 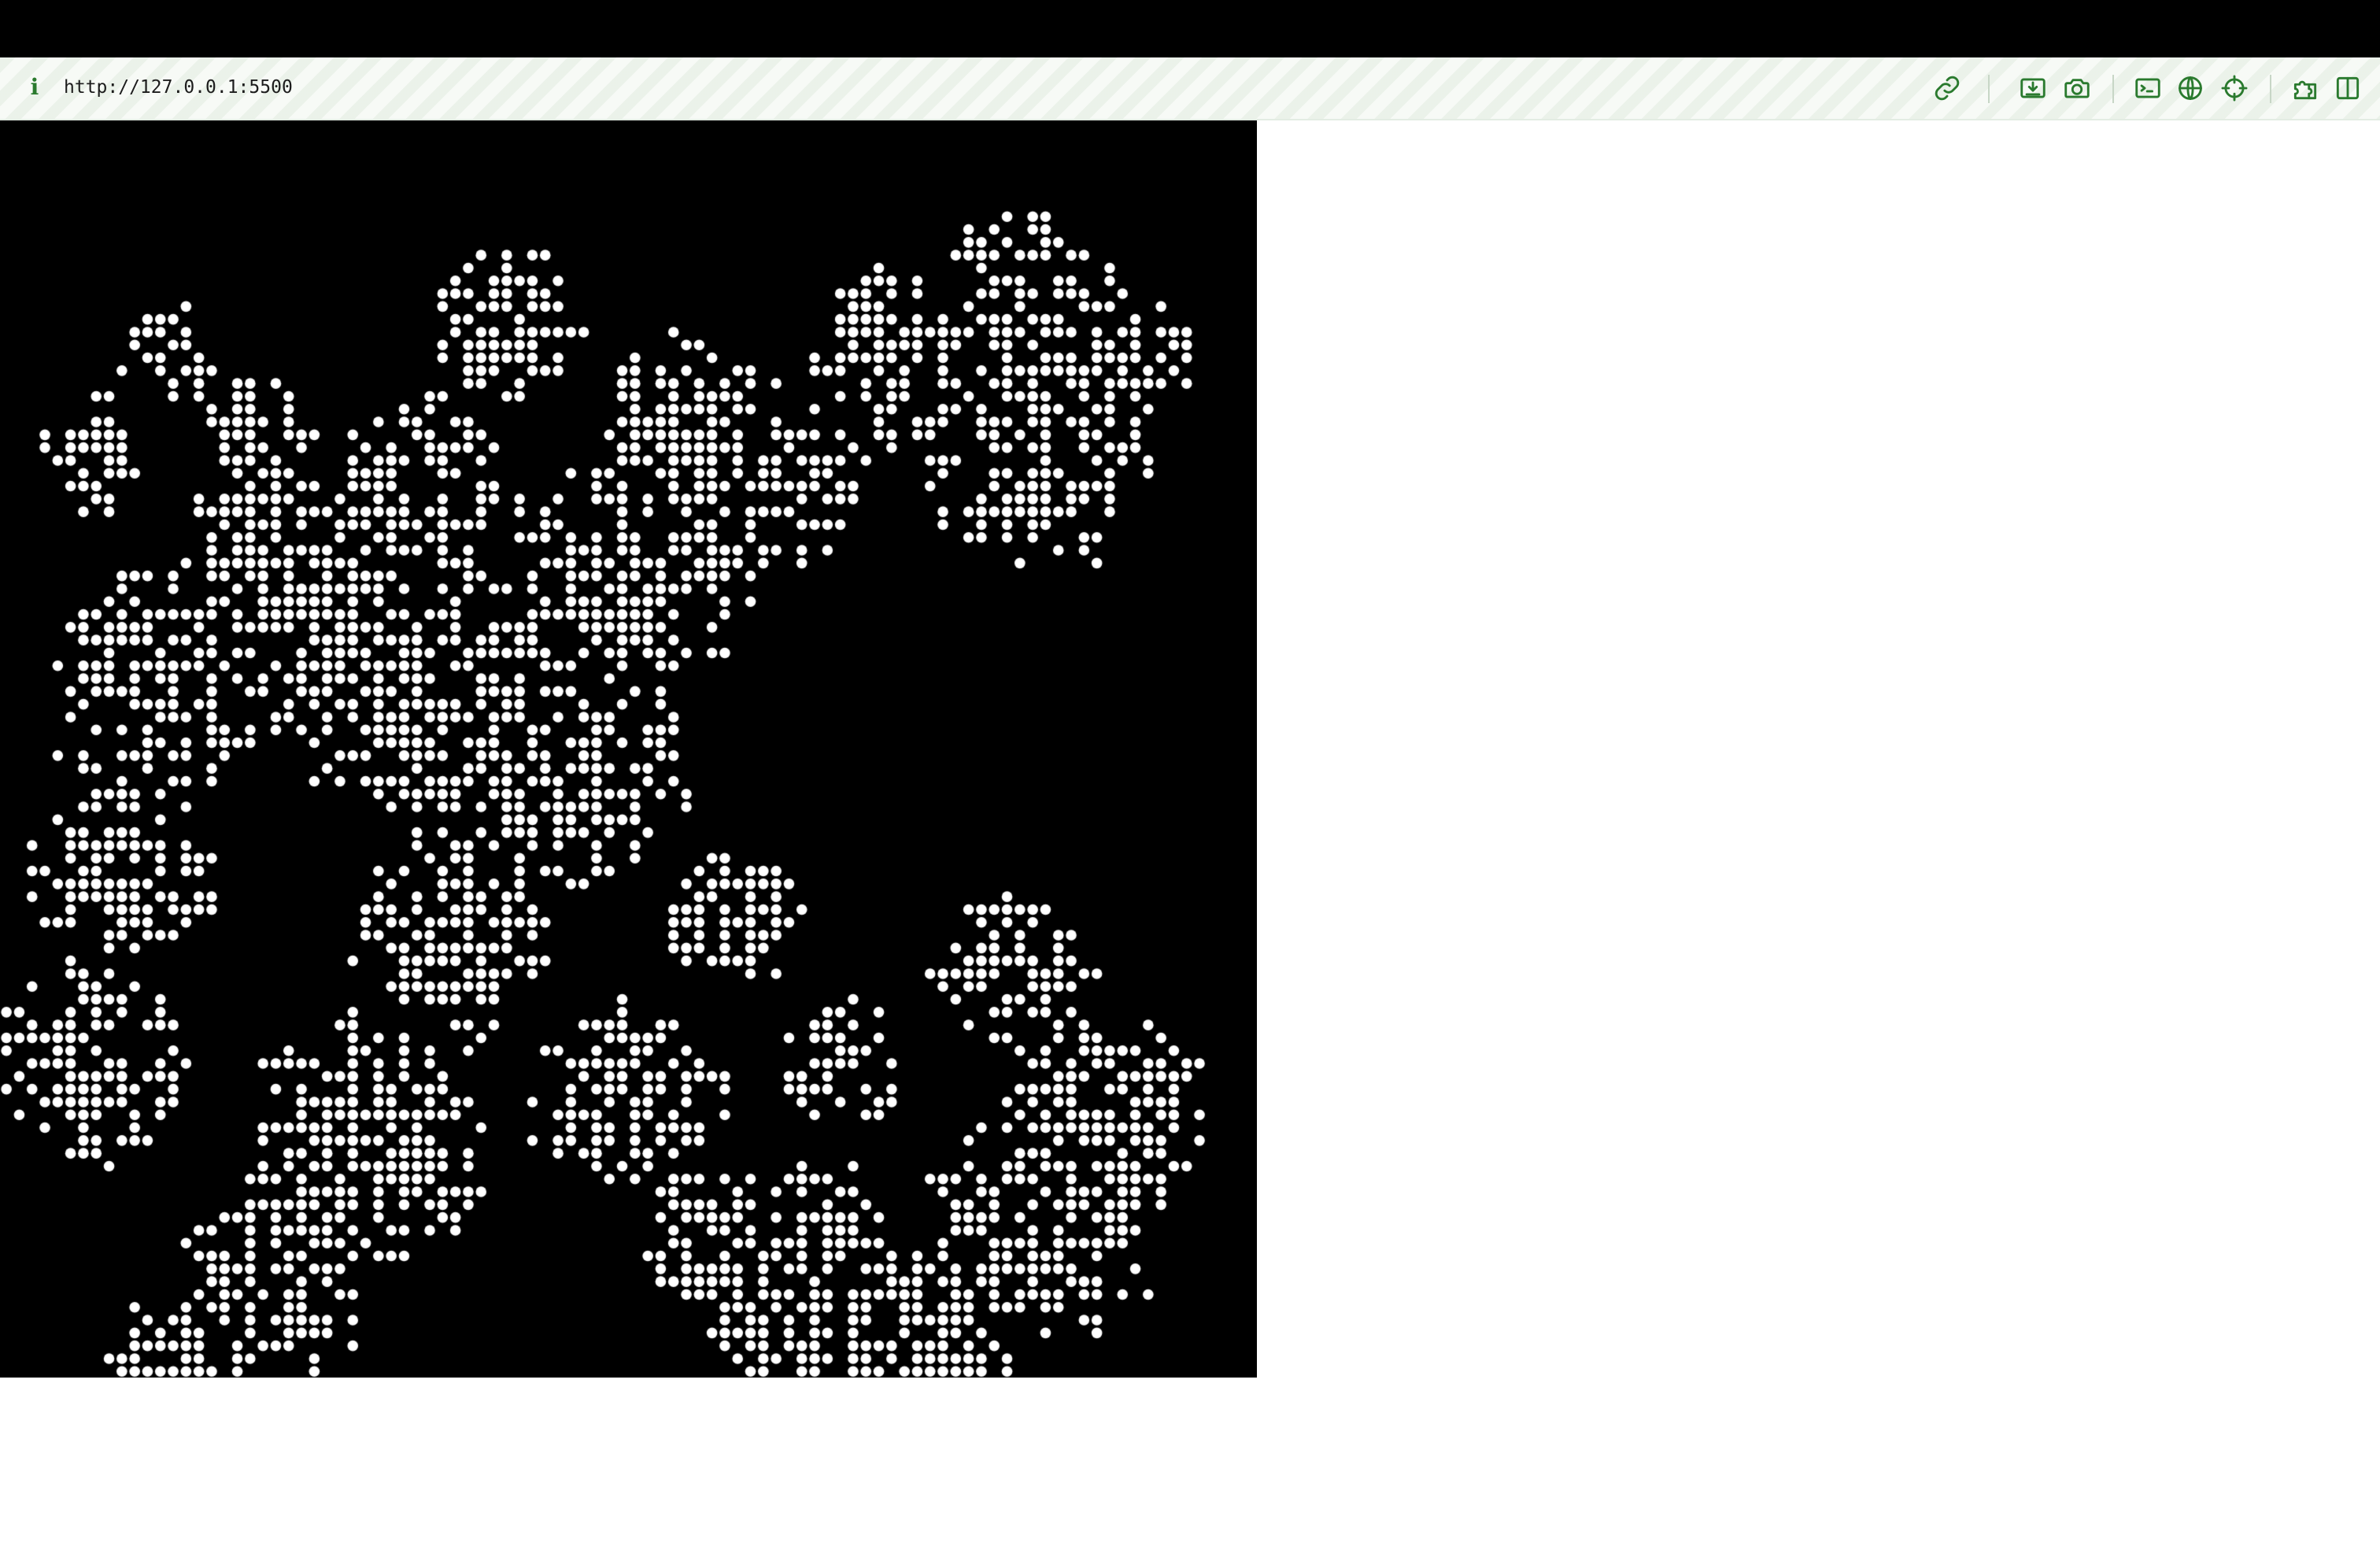 What do you see at coordinates (178, 87) in the screenshot?
I see `url-text: http://127.0.0.1:5500` at bounding box center [178, 87].